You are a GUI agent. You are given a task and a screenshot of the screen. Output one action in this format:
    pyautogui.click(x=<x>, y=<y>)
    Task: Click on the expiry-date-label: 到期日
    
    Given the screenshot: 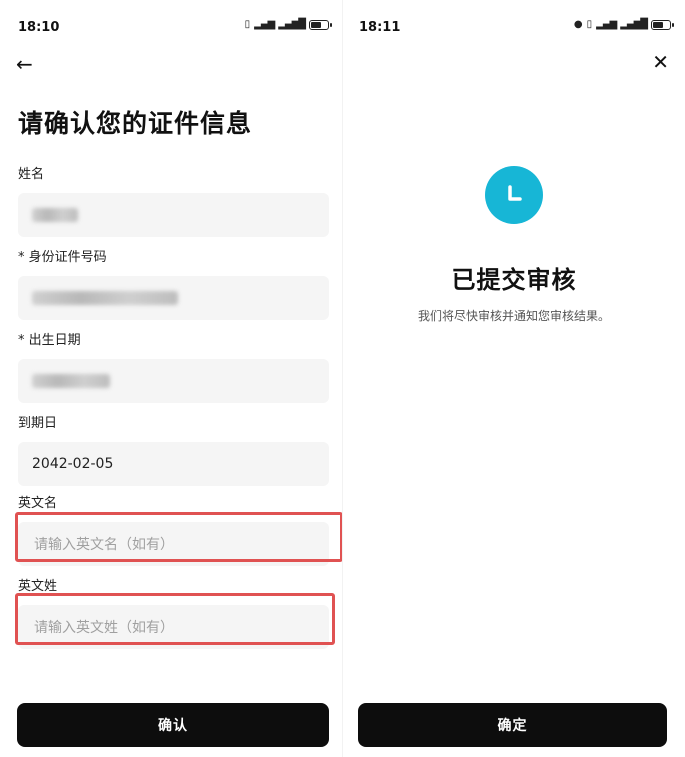 What is the action you would take?
    pyautogui.click(x=38, y=423)
    